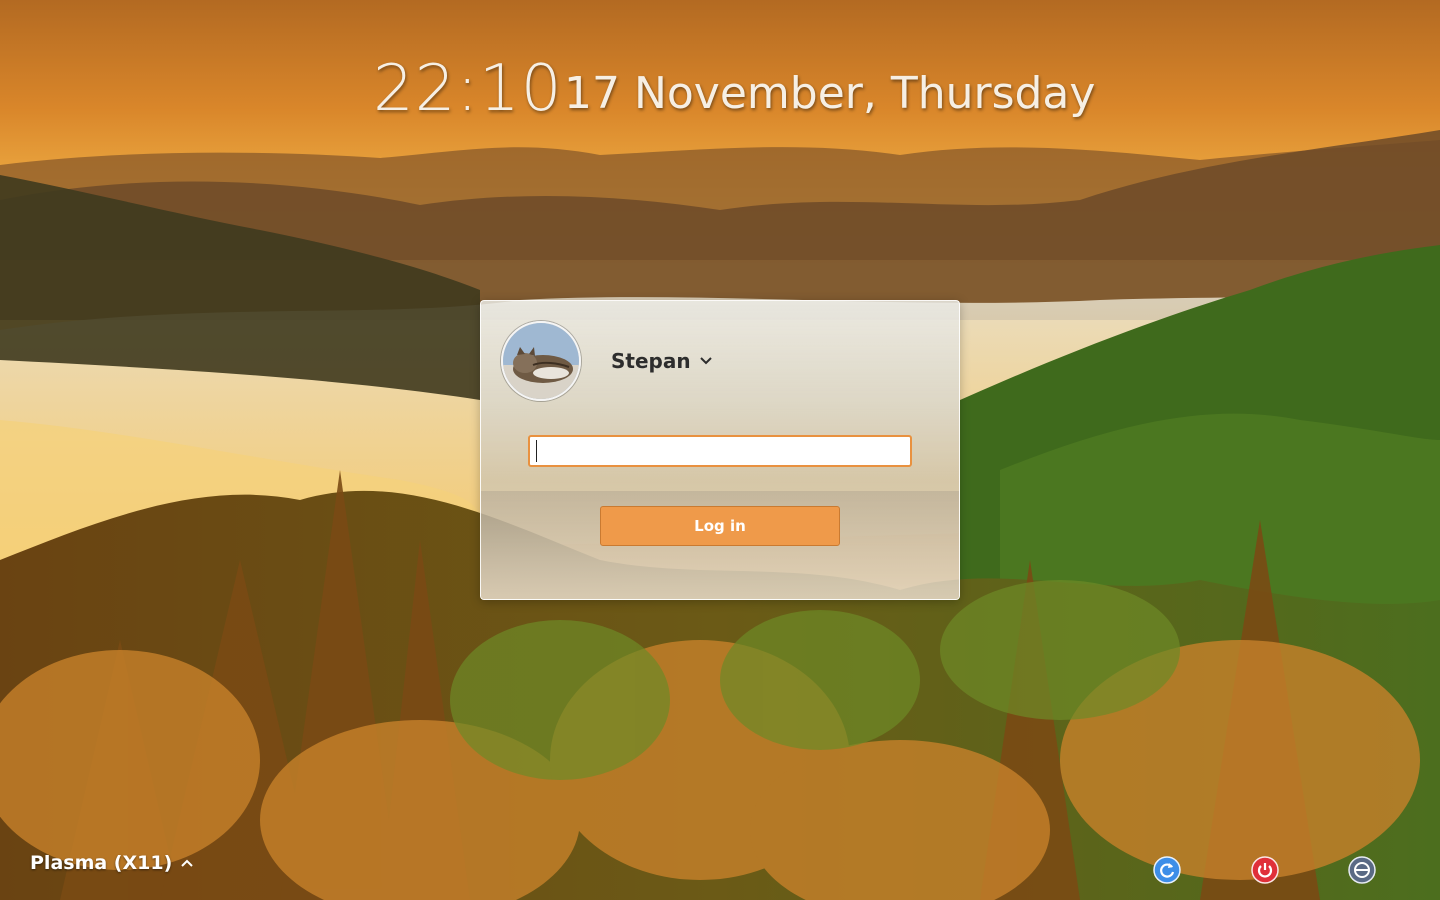 The image size is (1440, 900). I want to click on session-selector: Plasma (X11), so click(112, 863).